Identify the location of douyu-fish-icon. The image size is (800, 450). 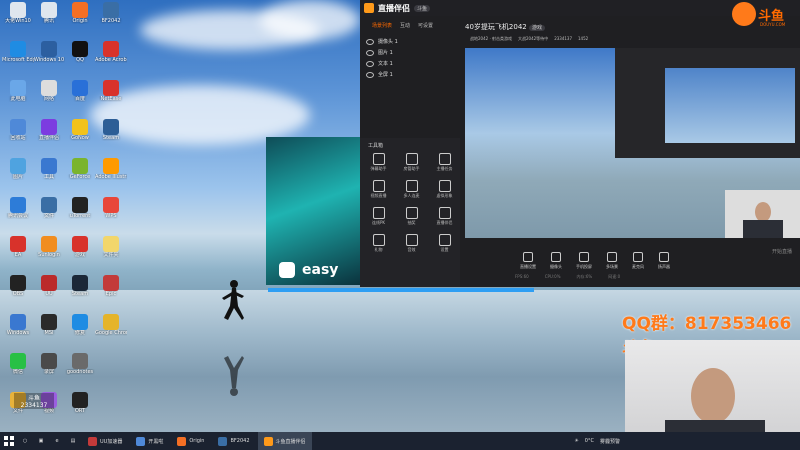
(744, 14).